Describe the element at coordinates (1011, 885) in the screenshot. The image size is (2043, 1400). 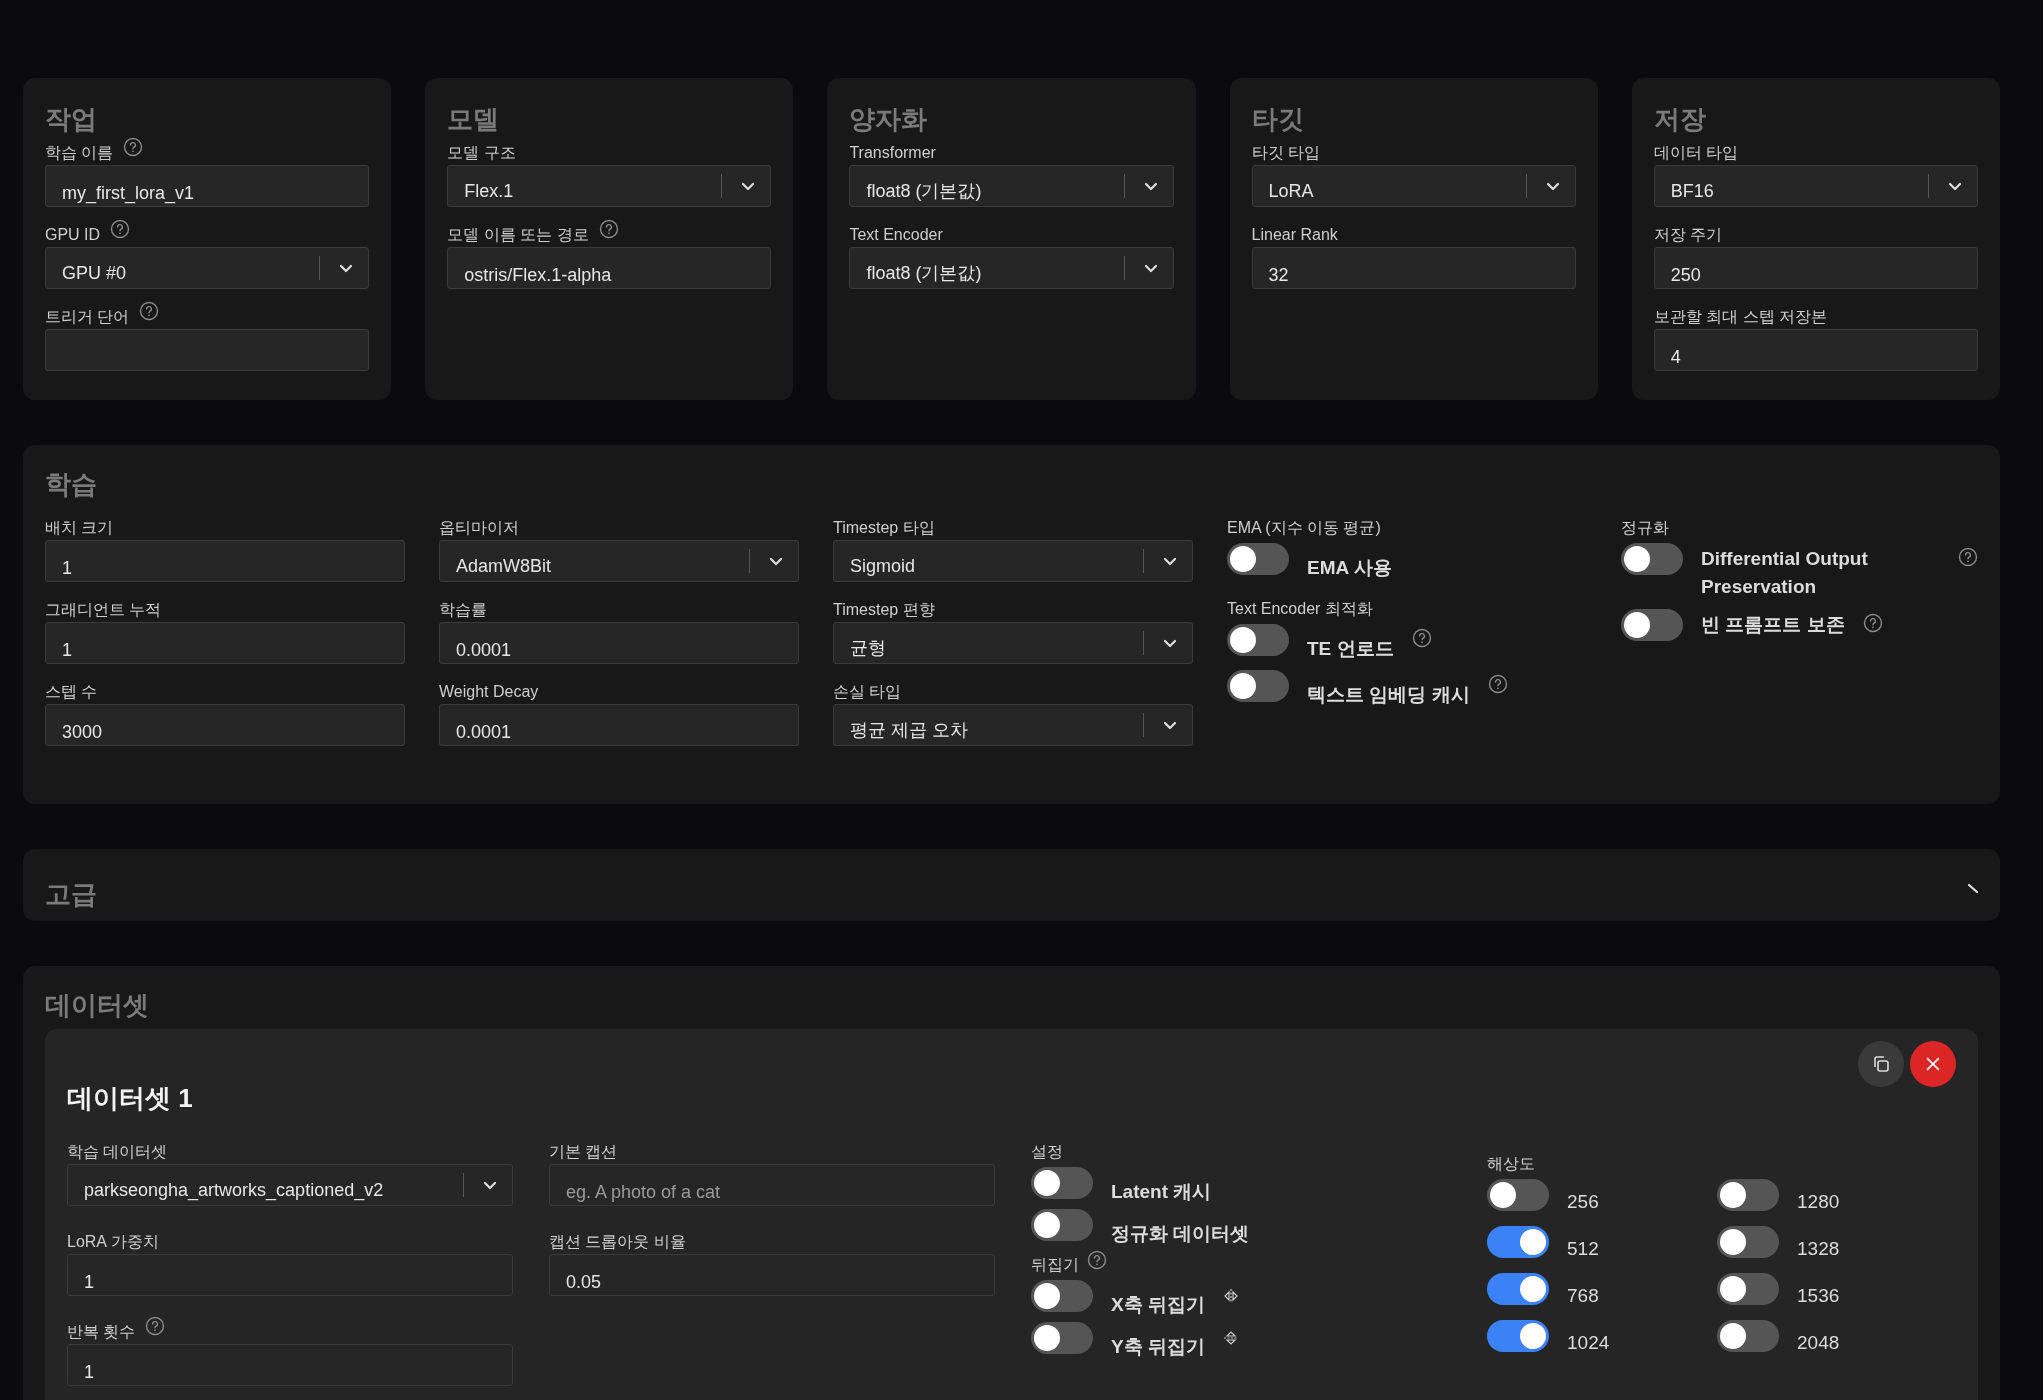
I see `advanced-panel: 고급` at that location.